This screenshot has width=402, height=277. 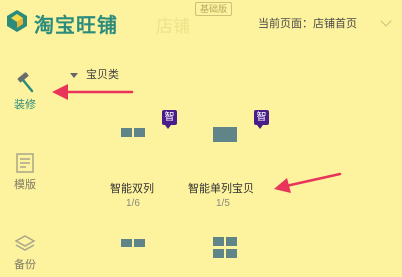 I want to click on sidebar-item-label: 备份, so click(x=25, y=265).